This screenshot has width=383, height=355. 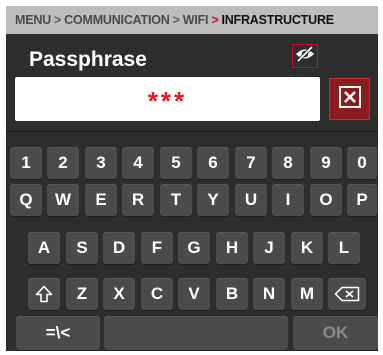 I want to click on toggle-visibility-button, so click(x=305, y=56).